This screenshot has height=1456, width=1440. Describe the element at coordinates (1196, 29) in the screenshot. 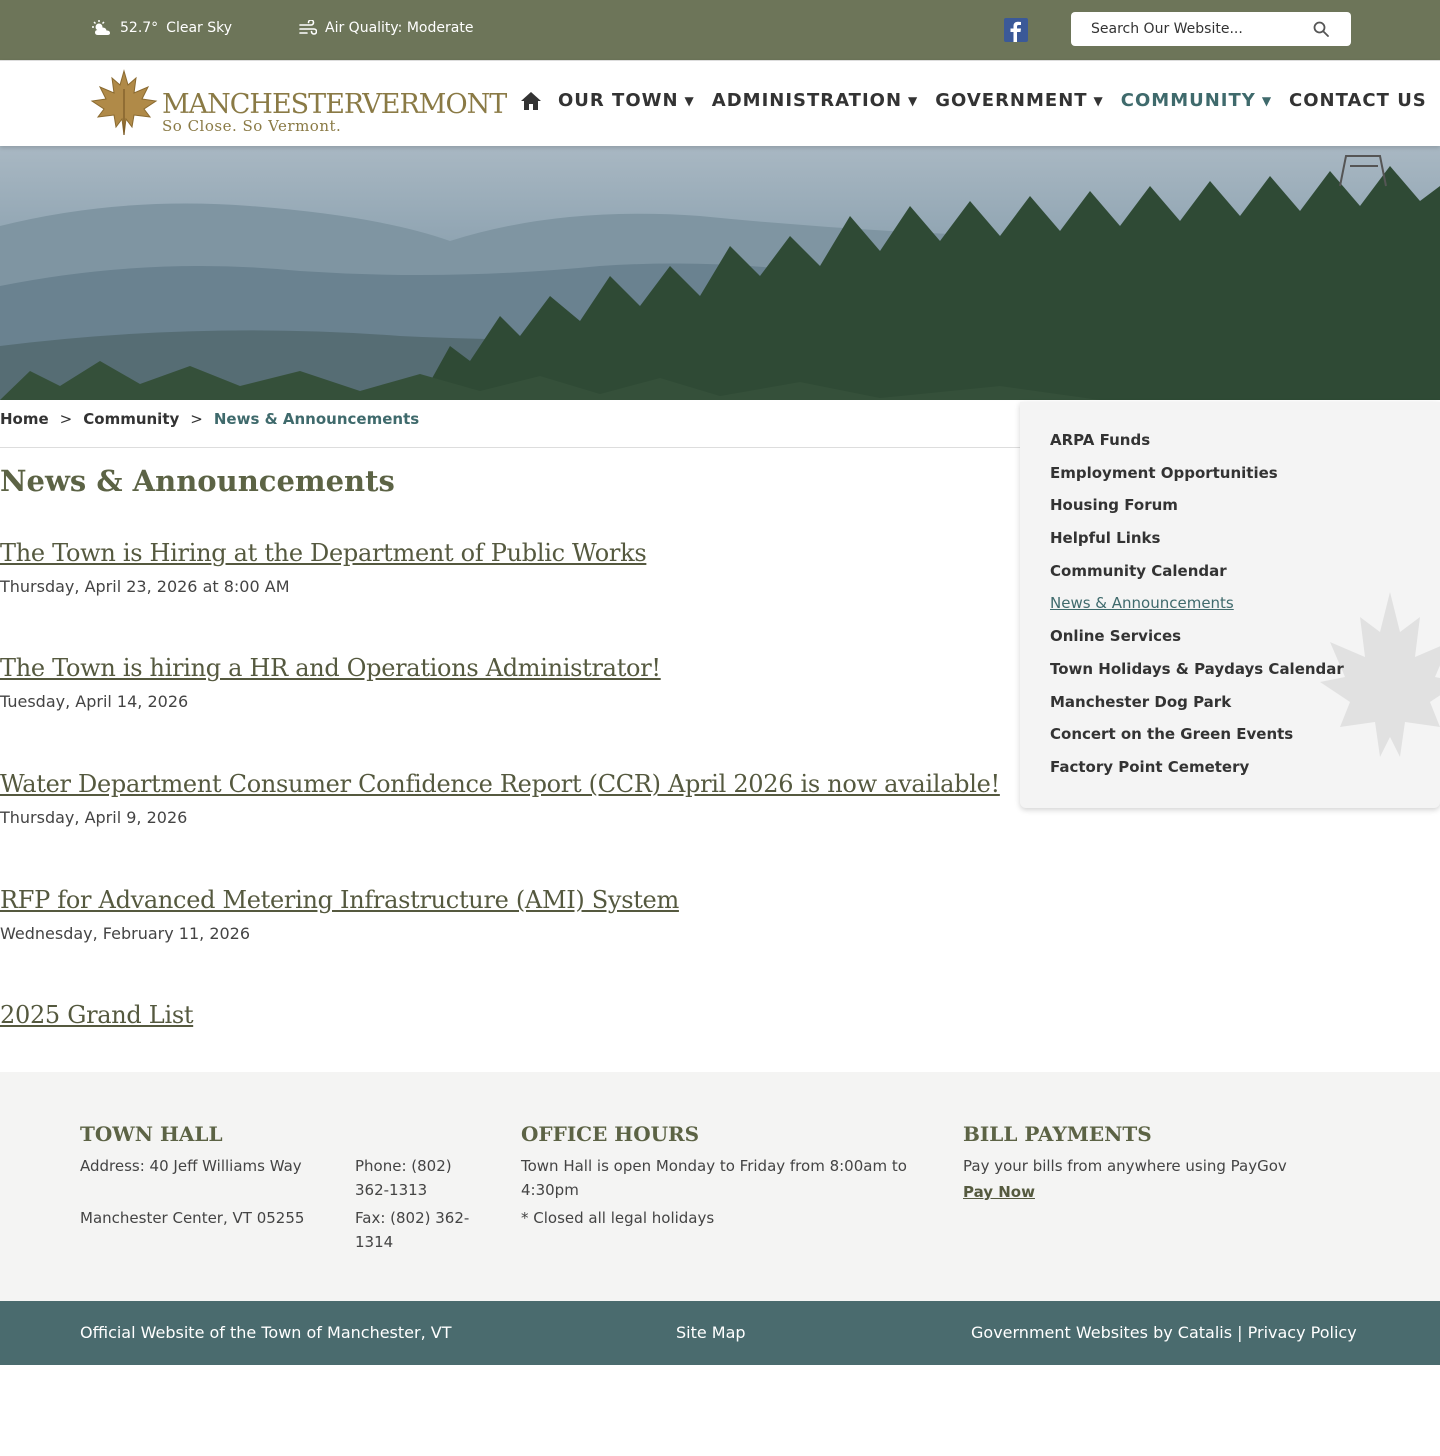

I see `search-input` at that location.